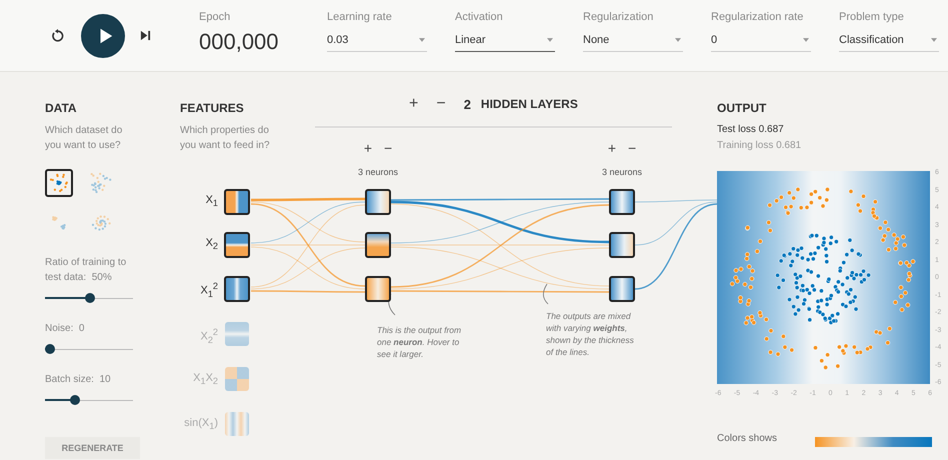 The height and width of the screenshot is (460, 948). I want to click on section-description: Which properties do you want to feed in?, so click(225, 138).